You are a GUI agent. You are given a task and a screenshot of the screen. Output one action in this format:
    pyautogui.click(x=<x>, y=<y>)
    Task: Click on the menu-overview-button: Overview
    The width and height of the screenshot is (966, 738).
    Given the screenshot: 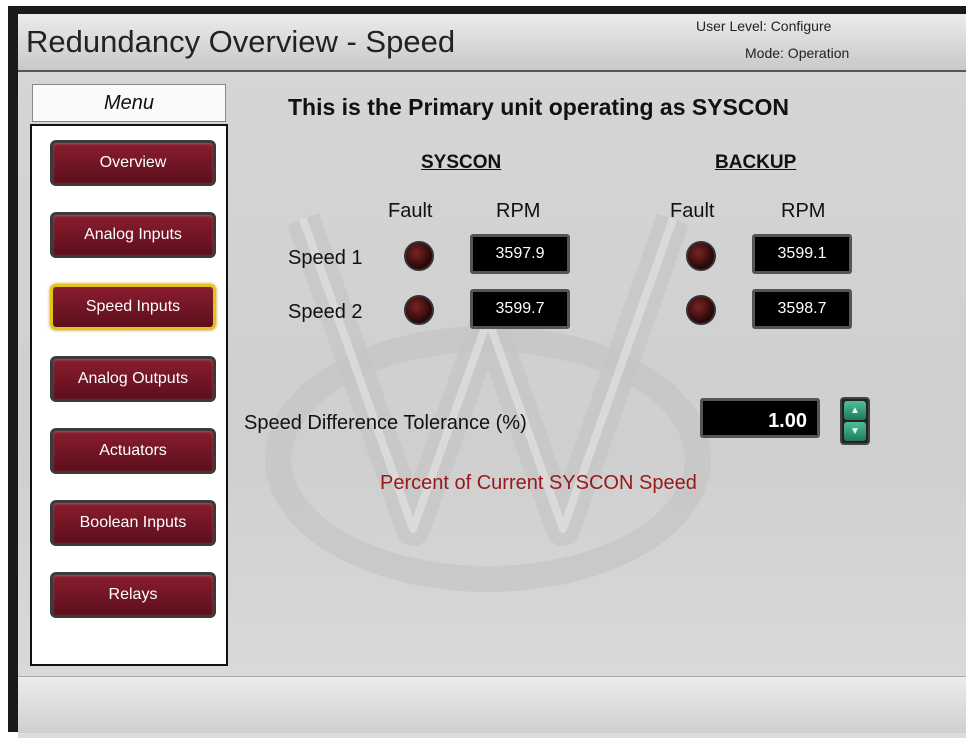 What is the action you would take?
    pyautogui.click(x=133, y=163)
    